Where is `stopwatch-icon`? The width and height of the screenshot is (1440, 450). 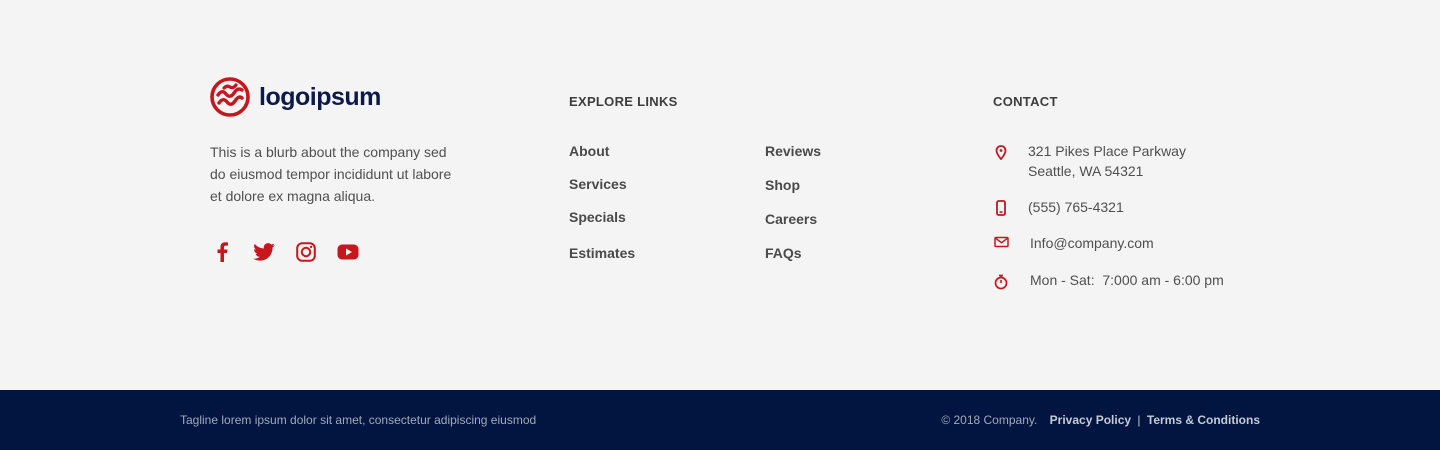
stopwatch-icon is located at coordinates (1001, 282).